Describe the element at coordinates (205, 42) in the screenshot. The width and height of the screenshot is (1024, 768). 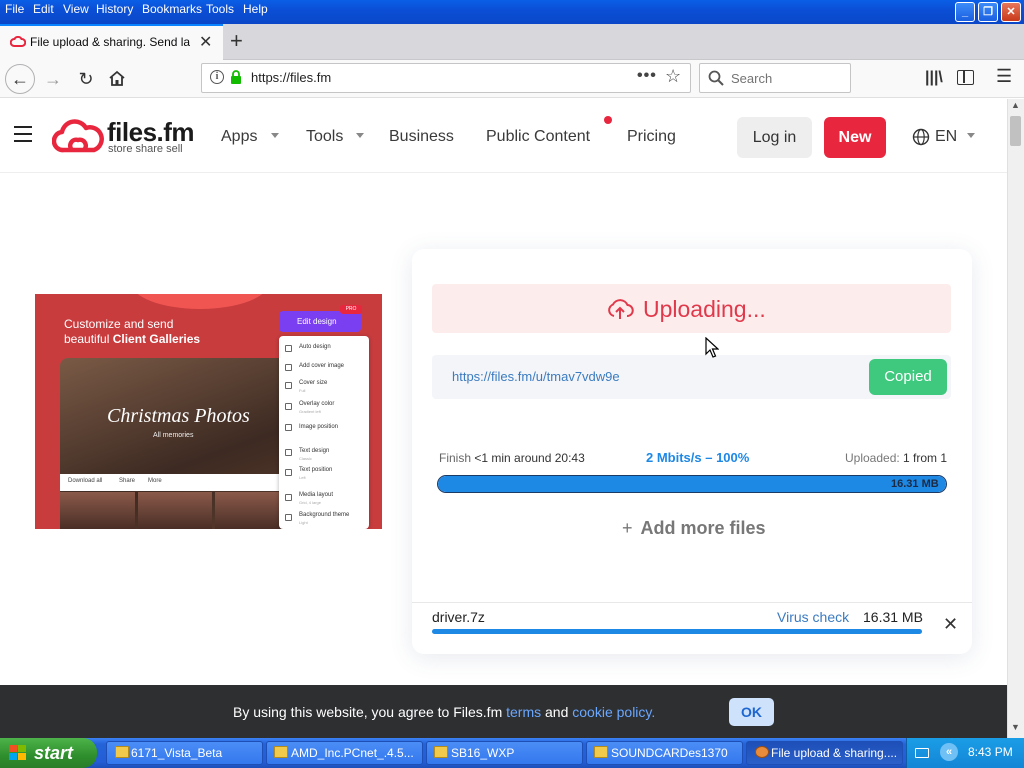
I see `tab-close-icon: ✕` at that location.